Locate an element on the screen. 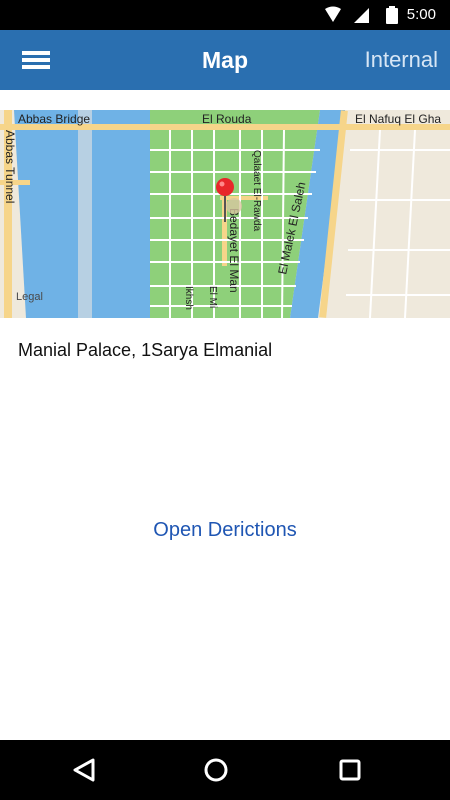 This screenshot has height=800, width=450. internal-button: Internal is located at coordinates (401, 60).